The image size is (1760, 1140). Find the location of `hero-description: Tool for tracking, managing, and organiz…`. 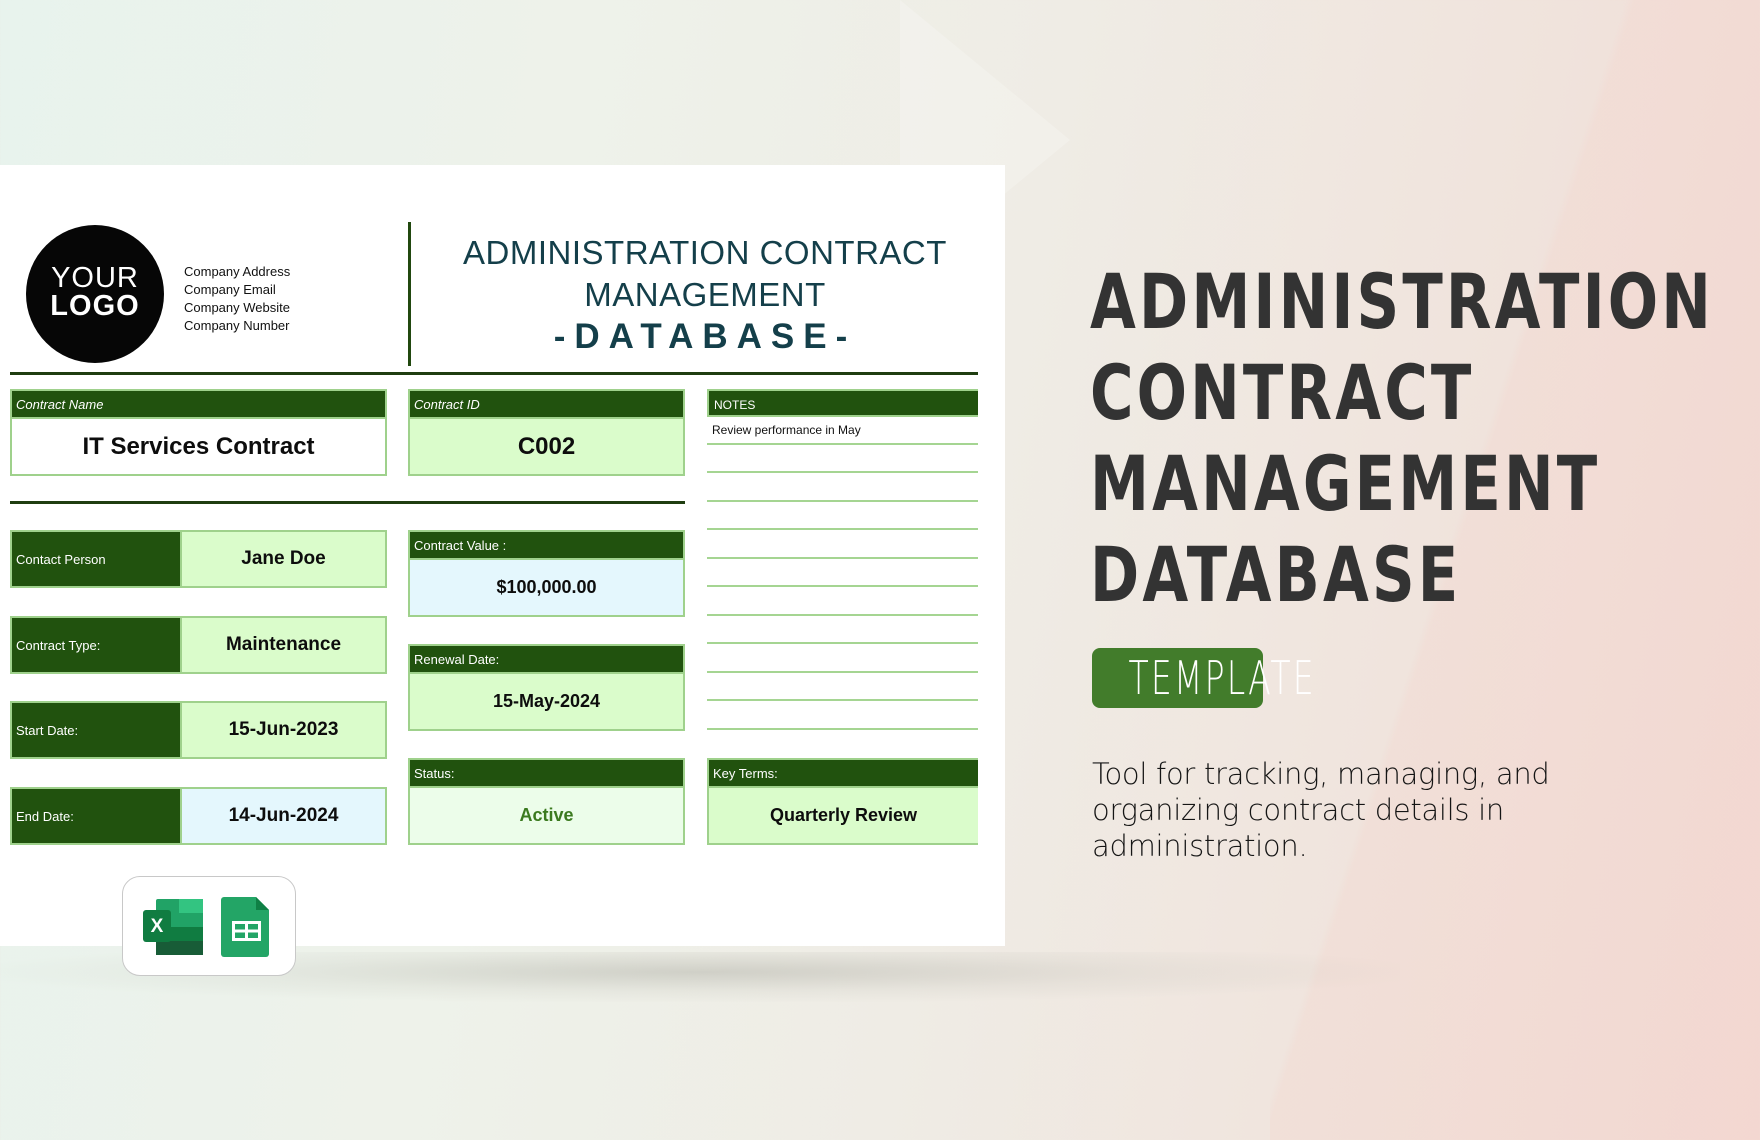

hero-description: Tool for tracking, managing, and organiz… is located at coordinates (1321, 810).